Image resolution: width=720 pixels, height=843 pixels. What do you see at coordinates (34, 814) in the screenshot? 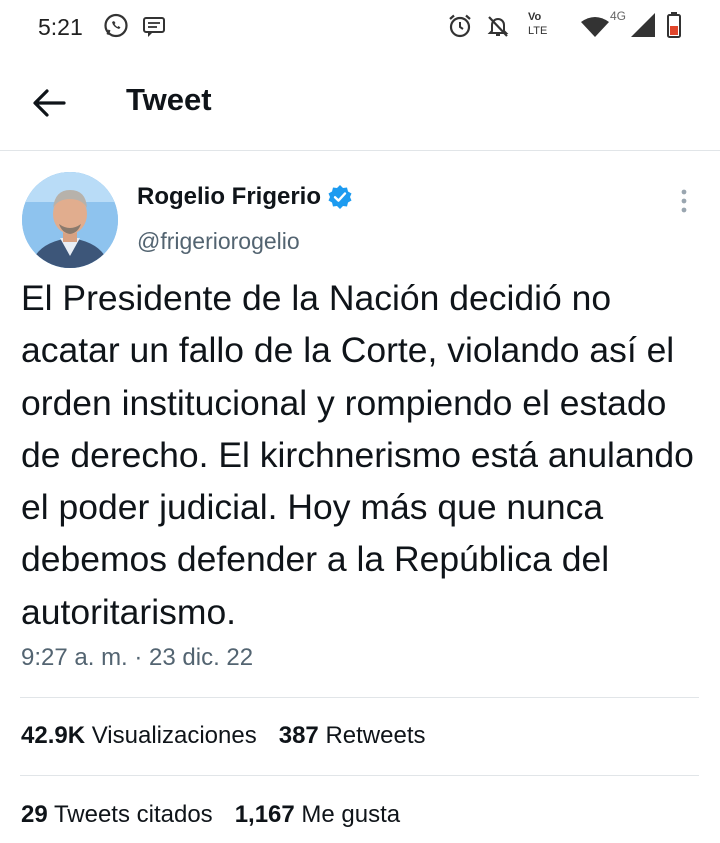
I see `quotes-count: 29` at bounding box center [34, 814].